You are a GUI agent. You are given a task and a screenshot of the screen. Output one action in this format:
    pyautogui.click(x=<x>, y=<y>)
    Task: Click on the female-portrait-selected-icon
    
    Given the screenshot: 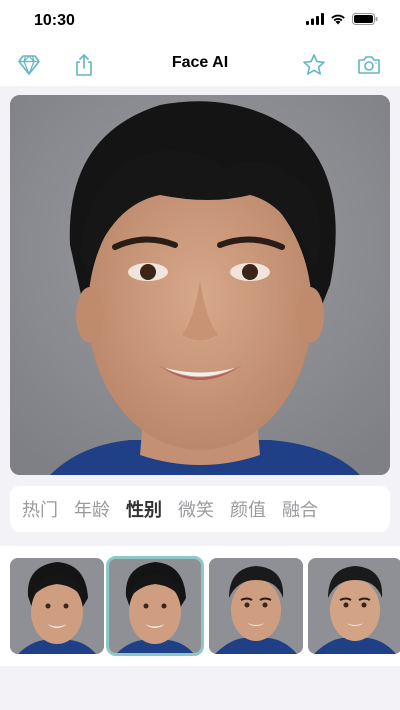 What is the action you would take?
    pyautogui.click(x=155, y=606)
    